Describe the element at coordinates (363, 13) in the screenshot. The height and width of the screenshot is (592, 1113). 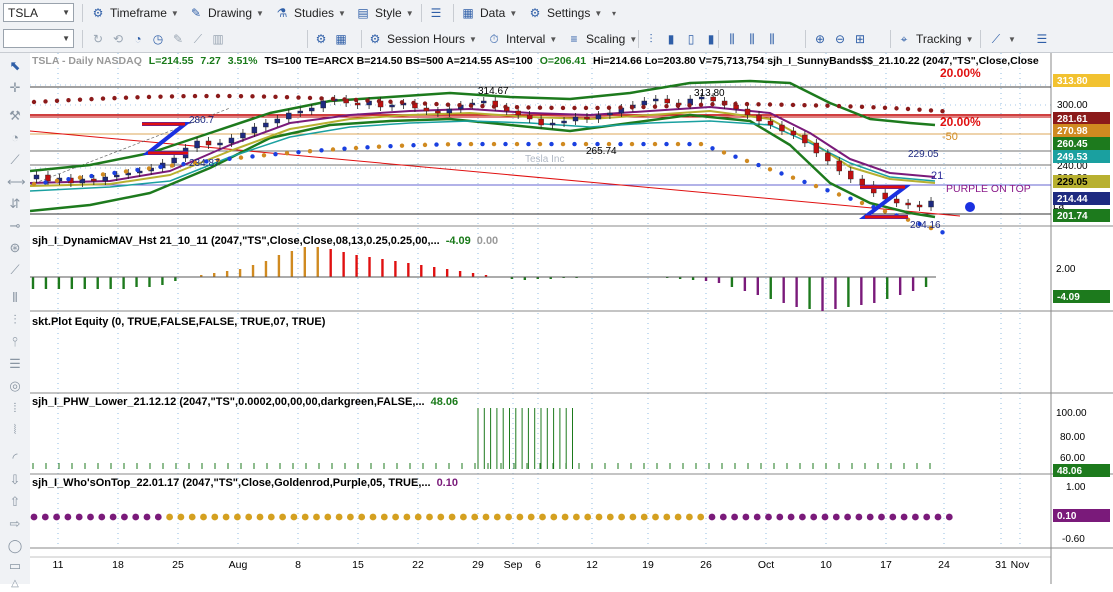
I see `style-icon: ▤` at that location.